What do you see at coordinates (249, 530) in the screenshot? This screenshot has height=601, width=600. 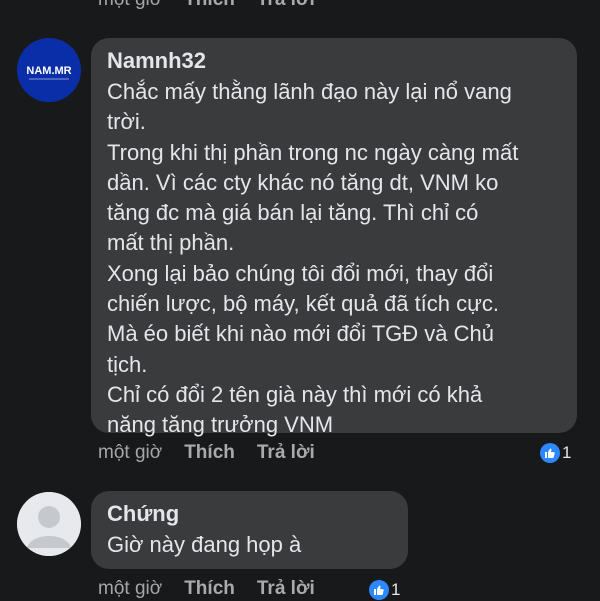 I see `comment-bubble: Chứng Giờ này đang họp à` at bounding box center [249, 530].